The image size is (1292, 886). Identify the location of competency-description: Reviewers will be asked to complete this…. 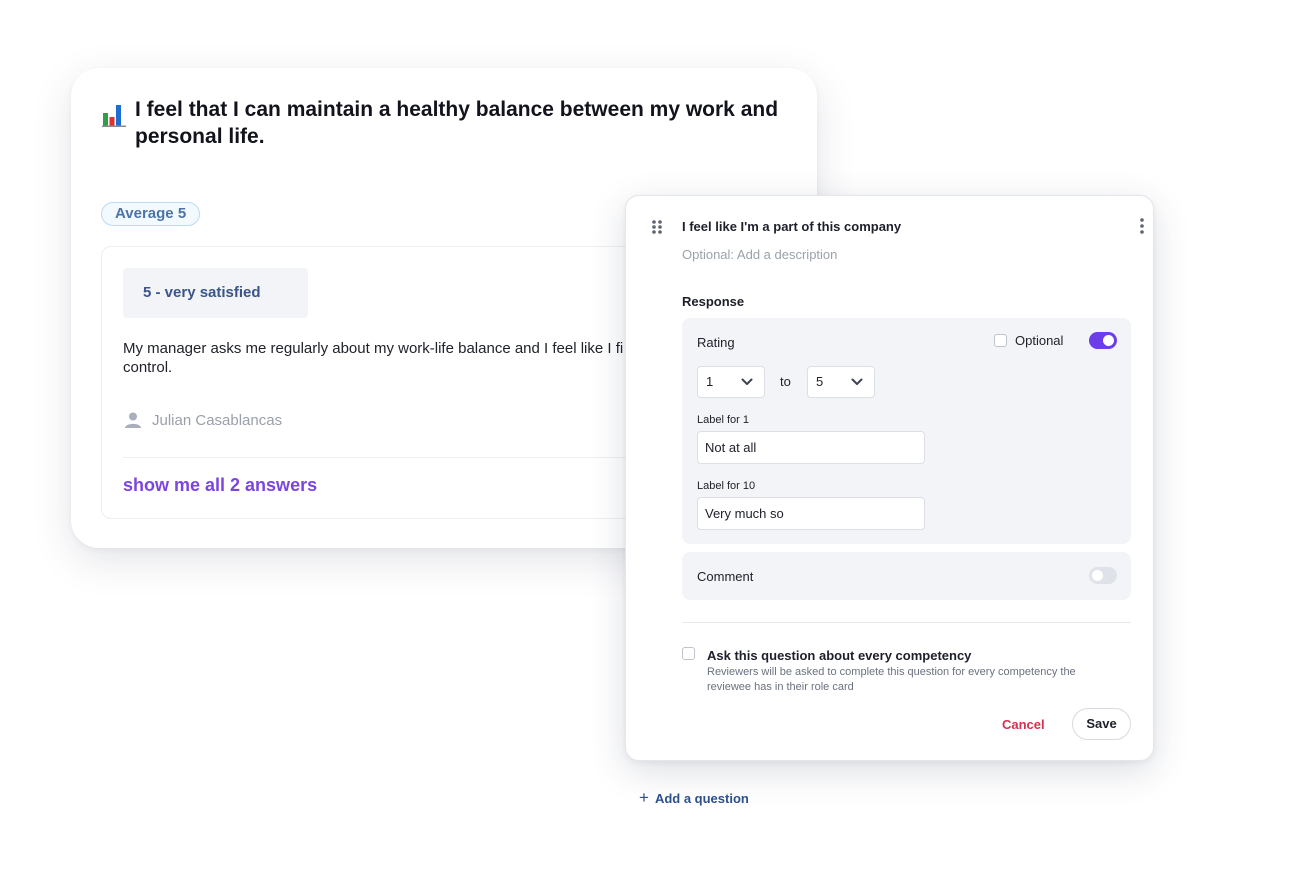
(891, 679).